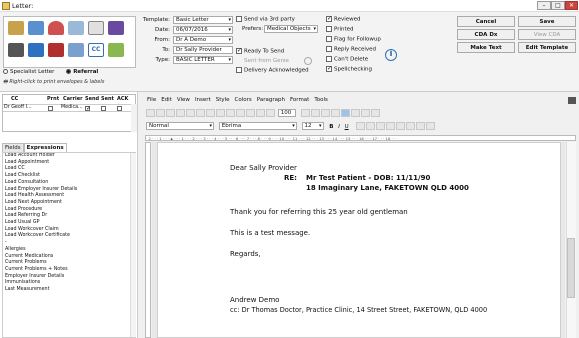 Image resolution: width=579 pixels, height=338 pixels. I want to click on status-check-5: Spellchecking, so click(349, 69).